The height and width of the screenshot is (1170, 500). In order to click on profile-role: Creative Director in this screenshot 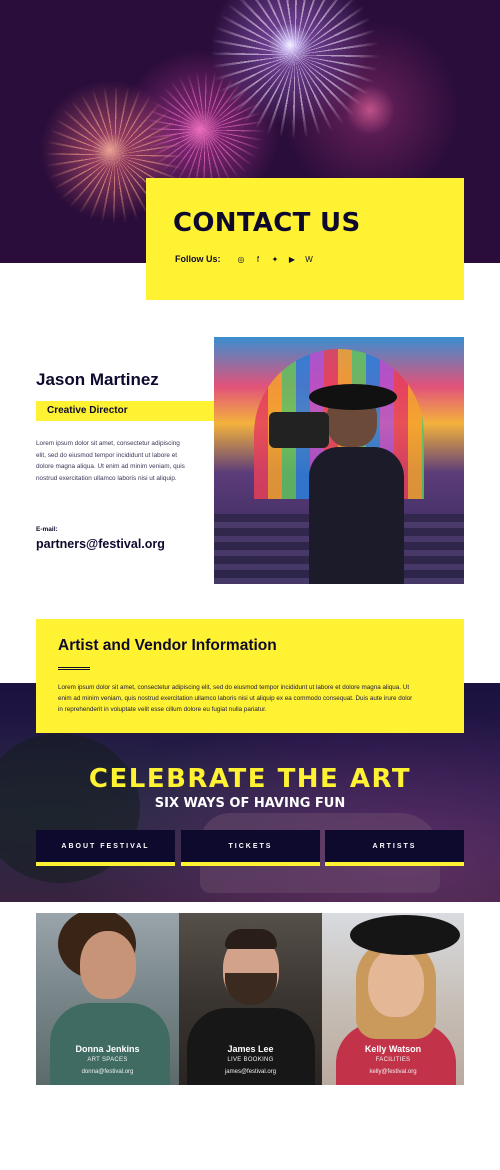, I will do `click(87, 410)`.